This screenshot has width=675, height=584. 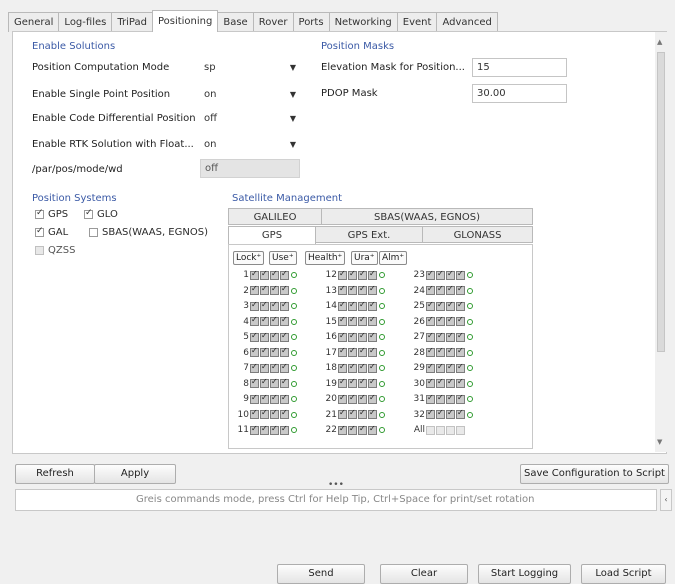 I want to click on code-differential-select: off ▼, so click(x=250, y=118).